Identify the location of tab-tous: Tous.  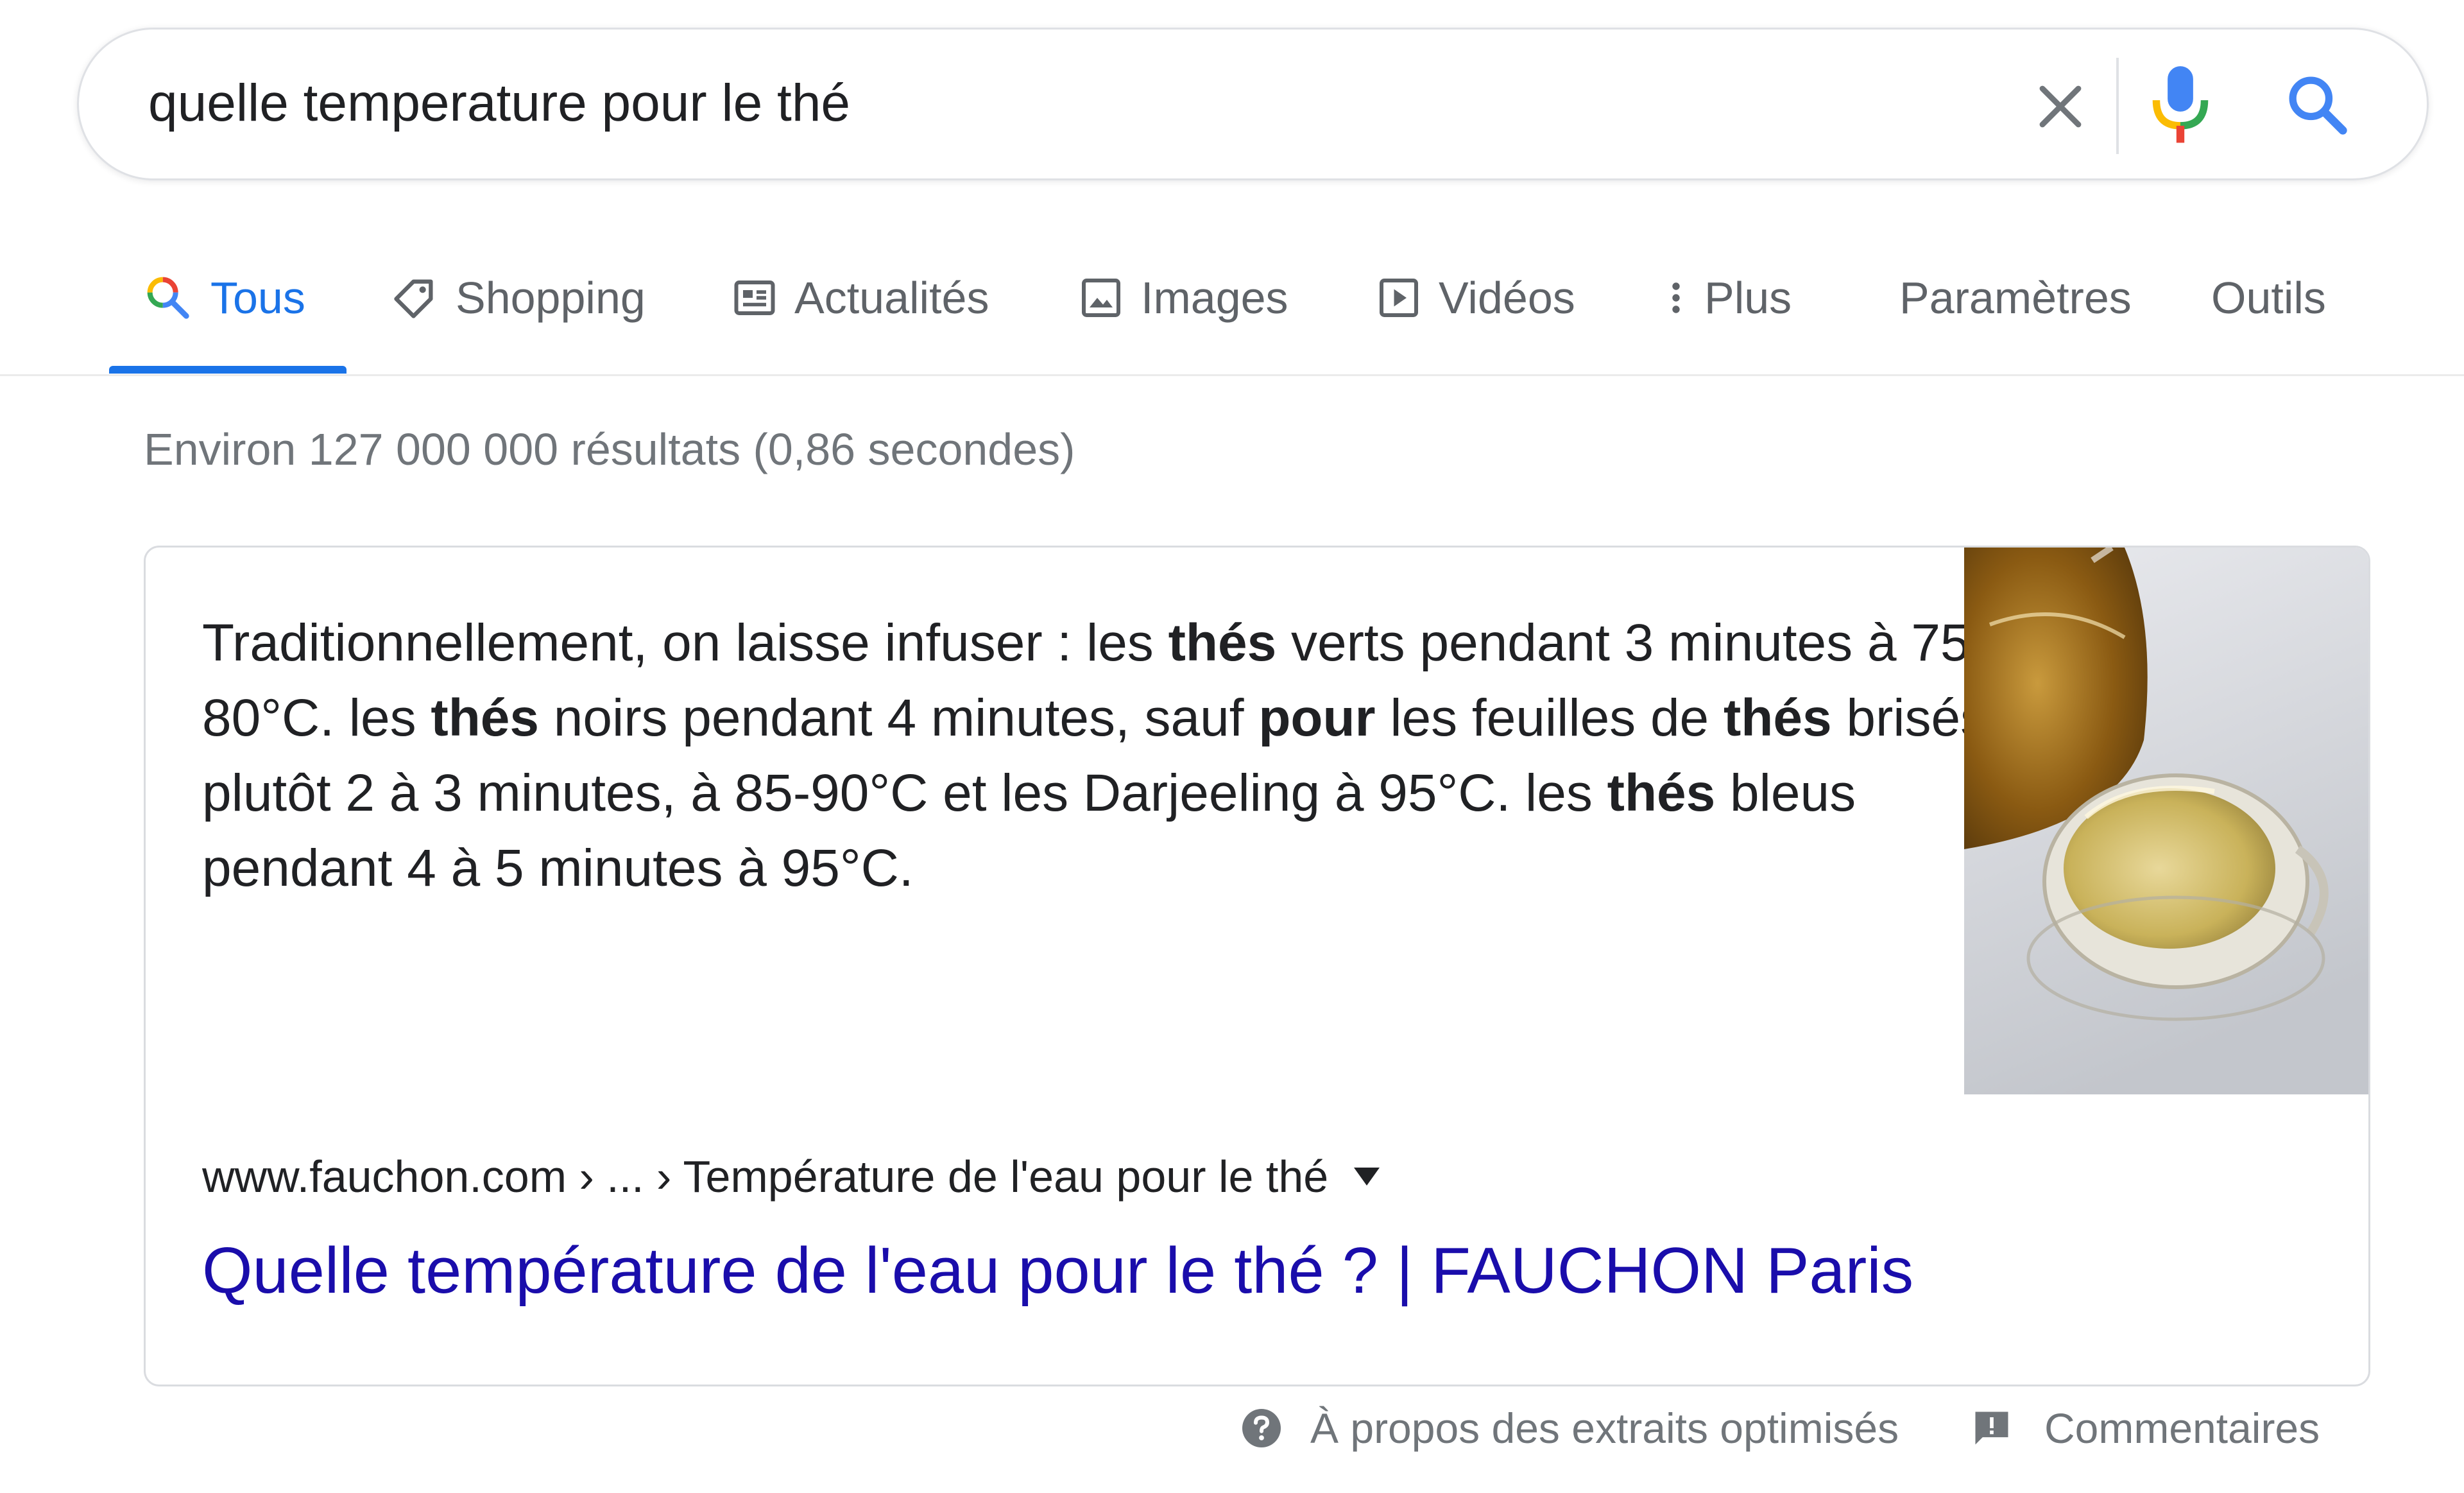
(224, 298).